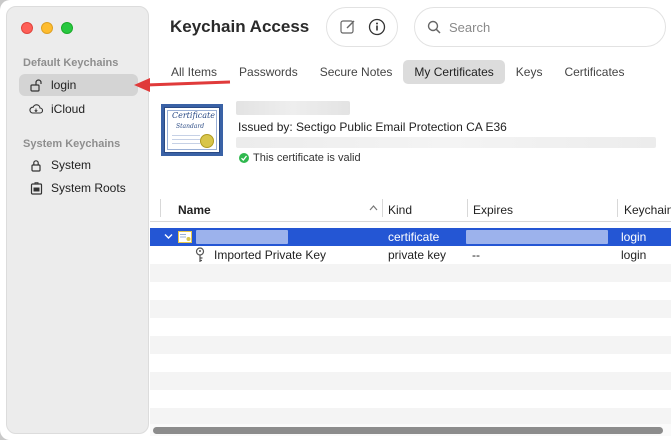  What do you see at coordinates (454, 72) in the screenshot?
I see `tab-my-certificates: My Certificates` at bounding box center [454, 72].